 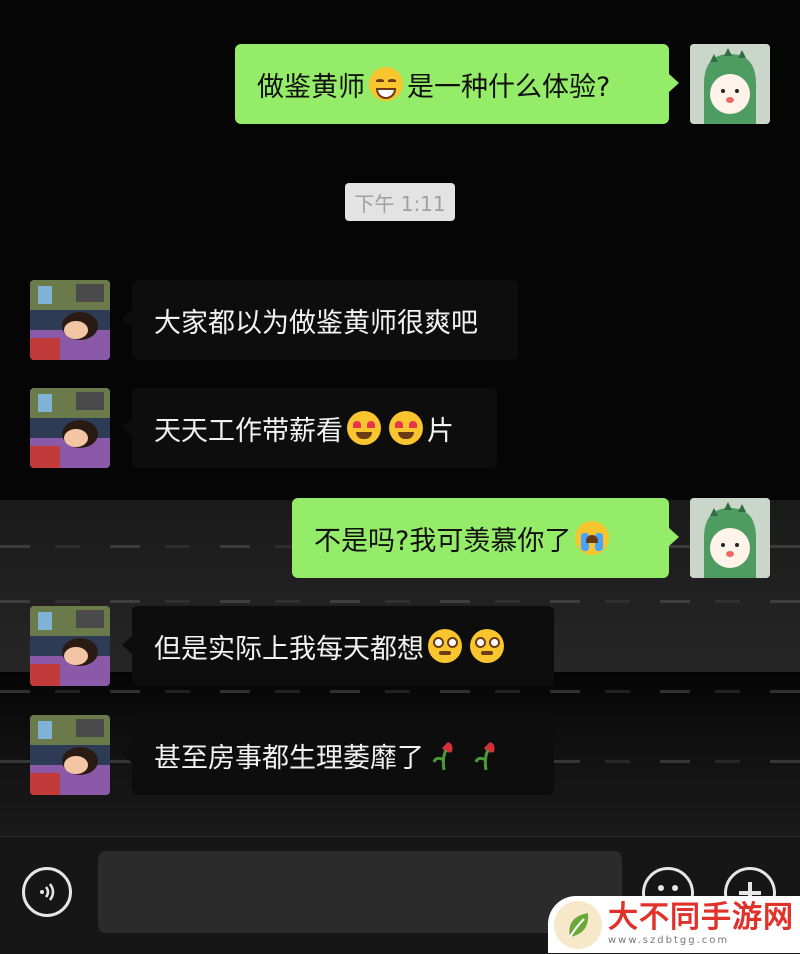 What do you see at coordinates (289, 758) in the screenshot?
I see `message-text: 甚至房事都生理萎靡了` at bounding box center [289, 758].